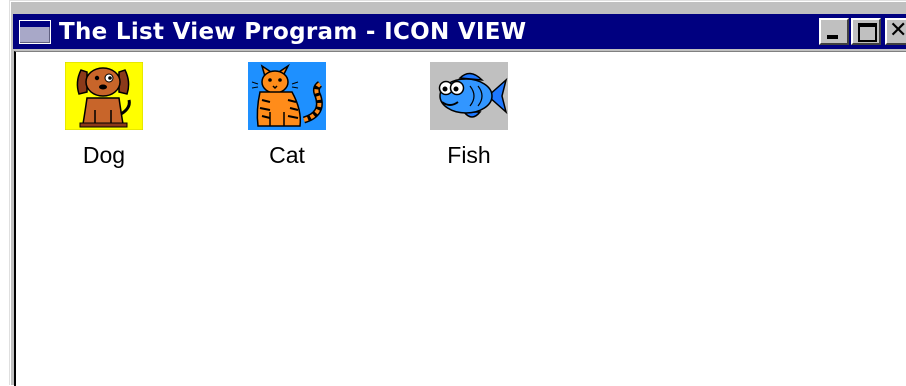 The height and width of the screenshot is (386, 906). I want to click on list-item-fish: Fish, so click(469, 115).